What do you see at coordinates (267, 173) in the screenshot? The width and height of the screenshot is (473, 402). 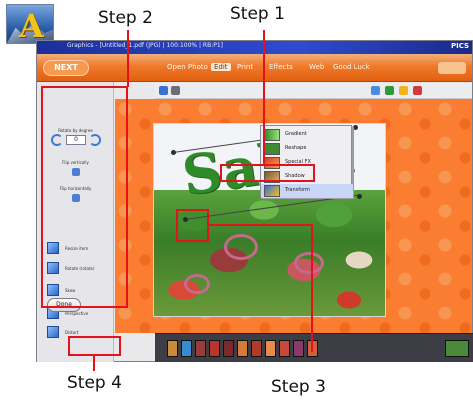 I see `step1-highlight` at bounding box center [267, 173].